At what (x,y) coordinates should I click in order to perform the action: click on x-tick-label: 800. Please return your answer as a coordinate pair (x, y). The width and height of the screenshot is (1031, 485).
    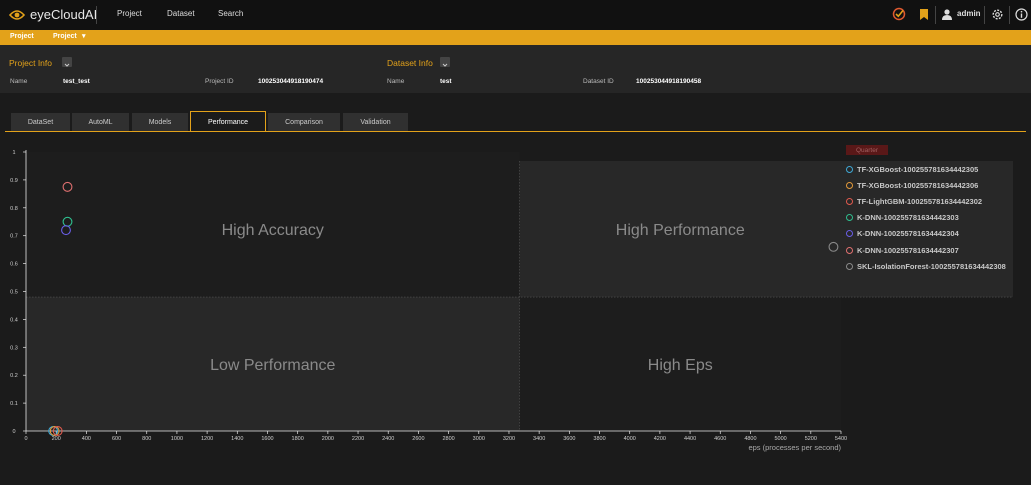
    Looking at the image, I should click on (146, 439).